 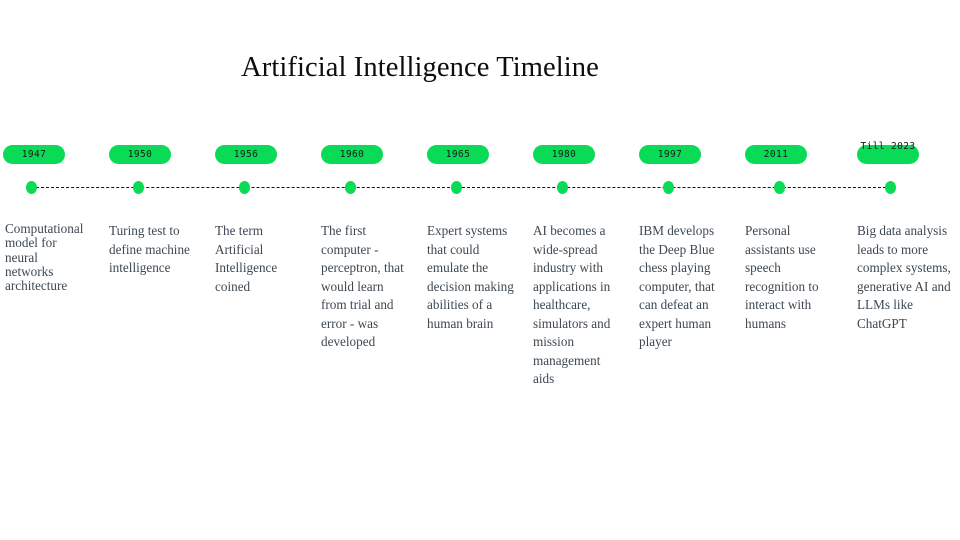 I want to click on timeline-badge-1947: 1947, so click(x=34, y=154).